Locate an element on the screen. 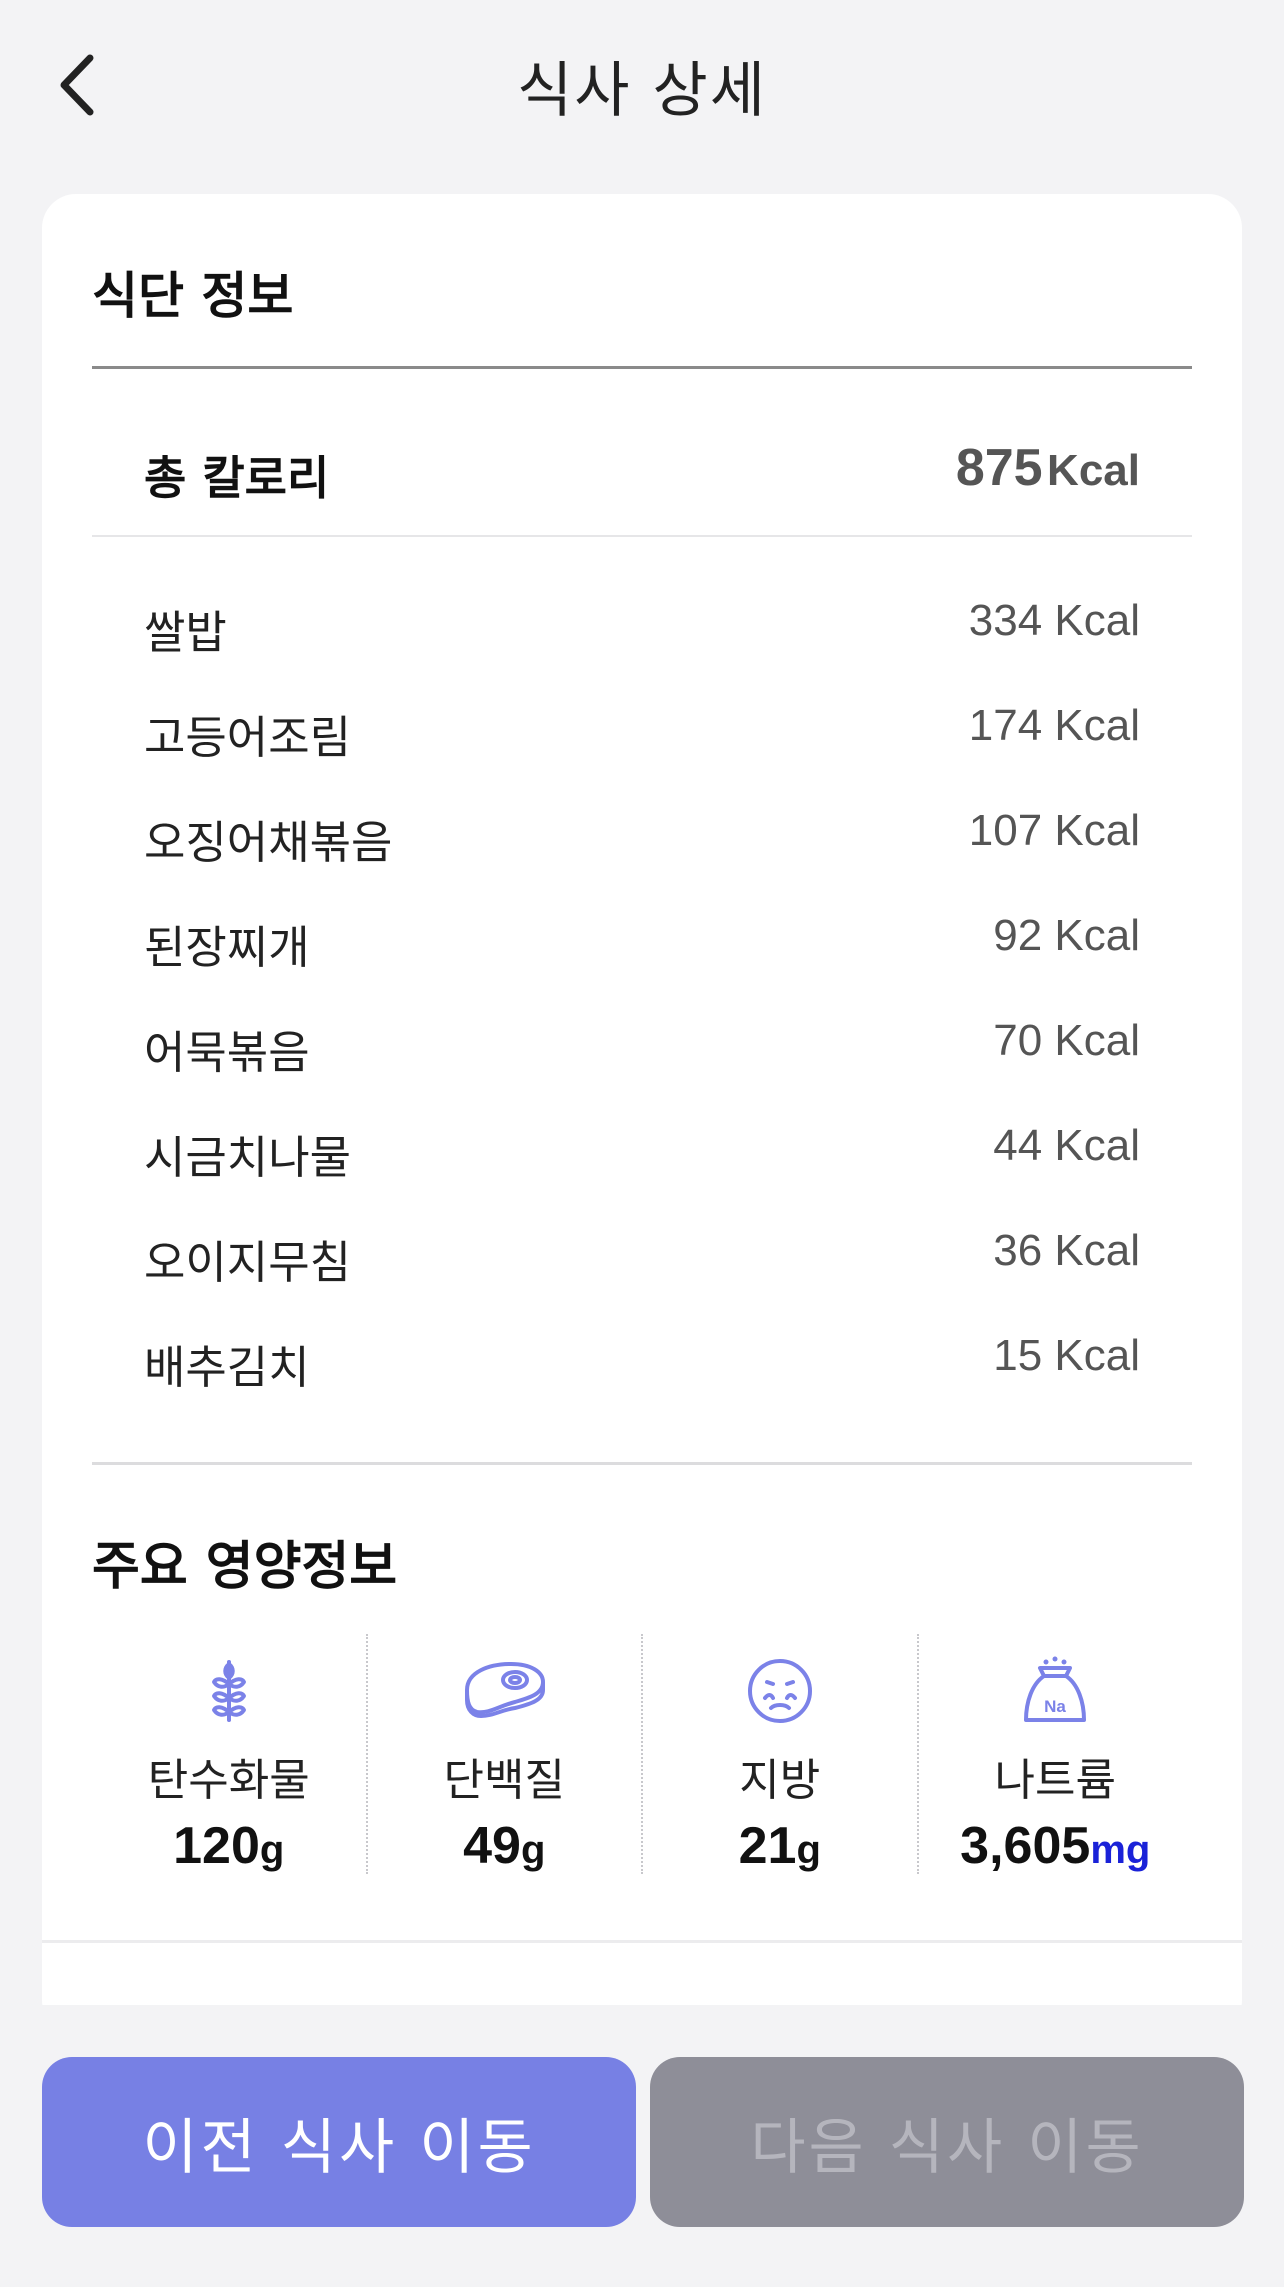 This screenshot has width=1284, height=2287. nutrition-value: 21g is located at coordinates (780, 1846).